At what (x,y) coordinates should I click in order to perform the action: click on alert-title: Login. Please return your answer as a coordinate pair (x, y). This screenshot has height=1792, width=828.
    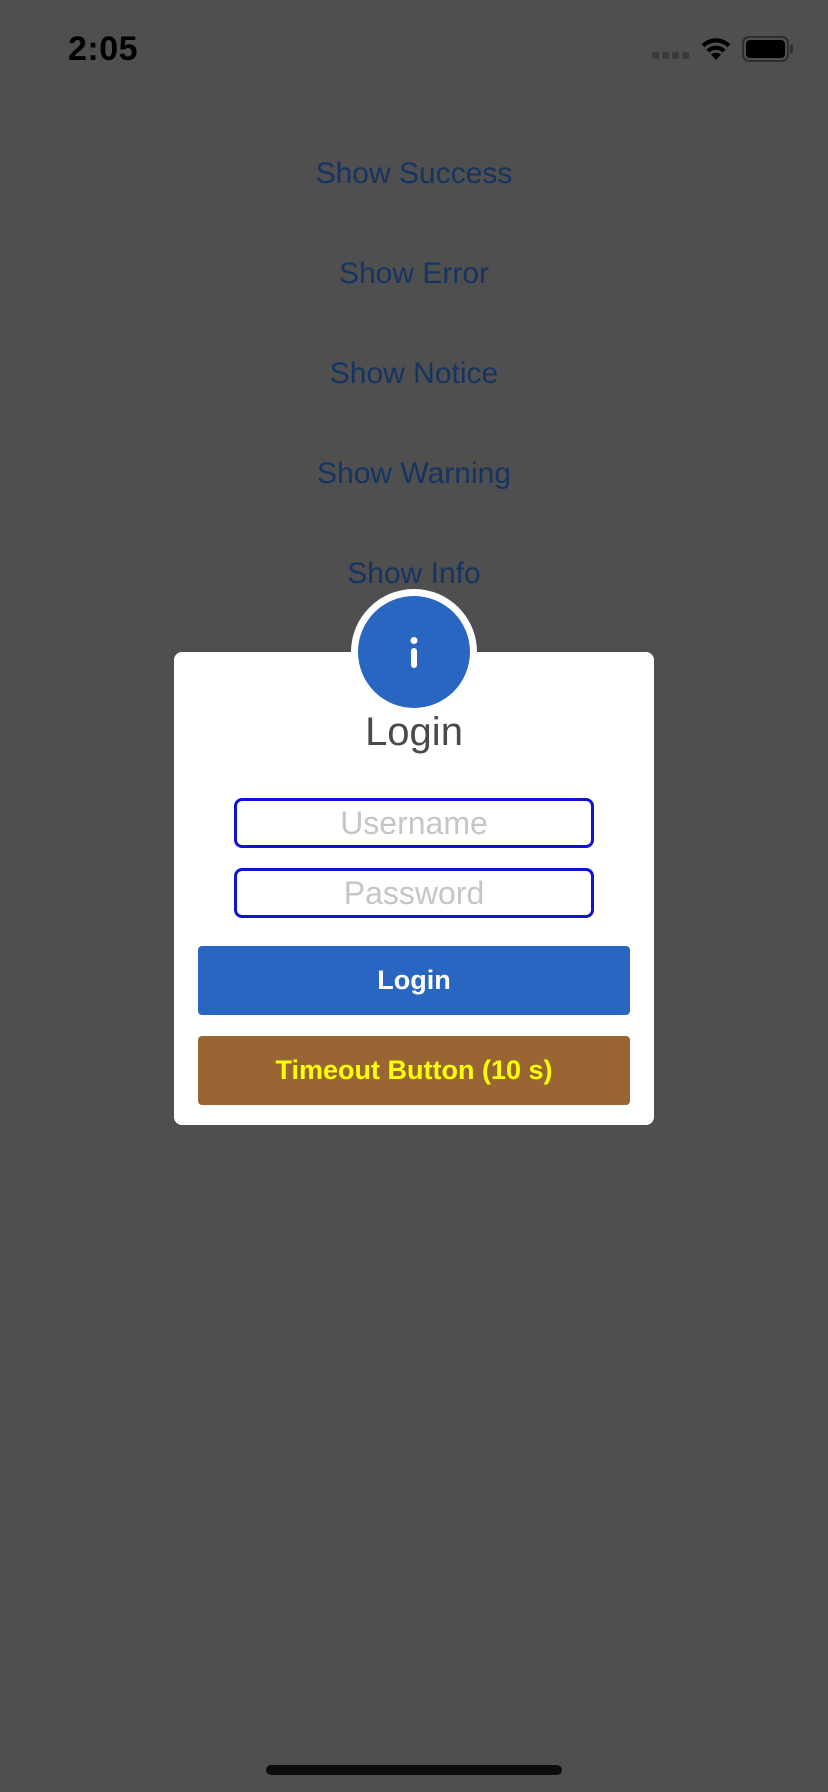
    Looking at the image, I should click on (414, 732).